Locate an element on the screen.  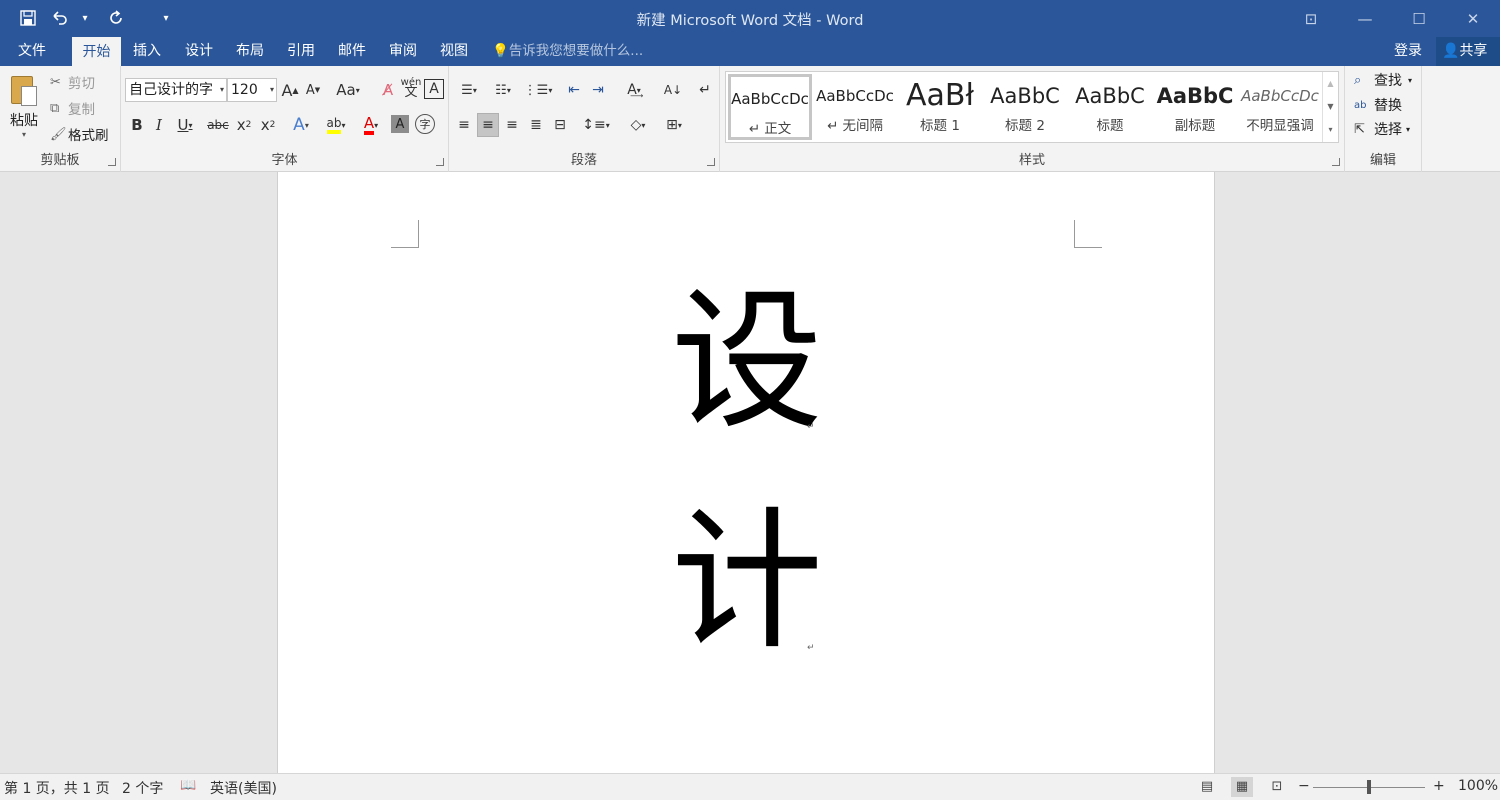
select-button: ⇱ 选择 ▾ is located at coordinates (1382, 129).